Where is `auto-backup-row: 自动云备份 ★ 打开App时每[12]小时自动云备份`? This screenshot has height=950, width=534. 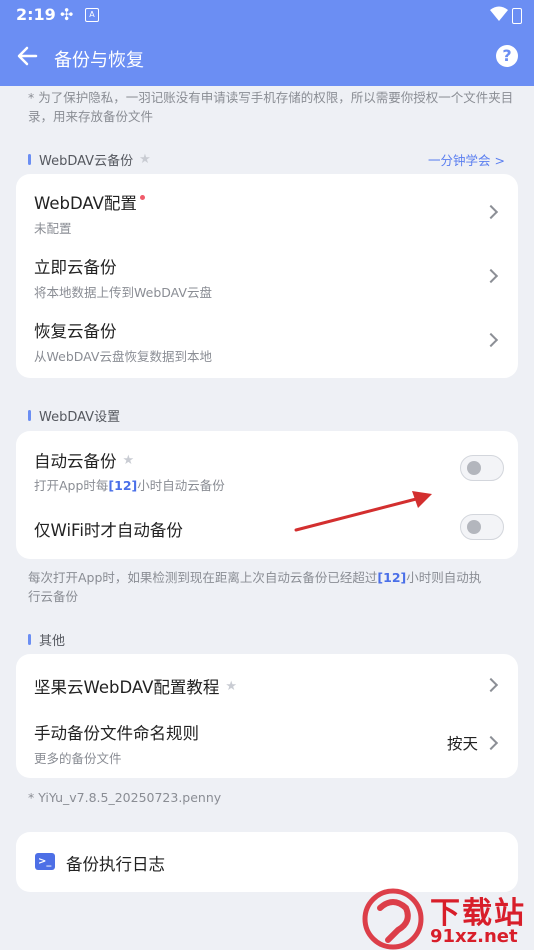 auto-backup-row: 自动云备份 ★ 打开App时每[12]小时自动云备份 is located at coordinates (267, 464).